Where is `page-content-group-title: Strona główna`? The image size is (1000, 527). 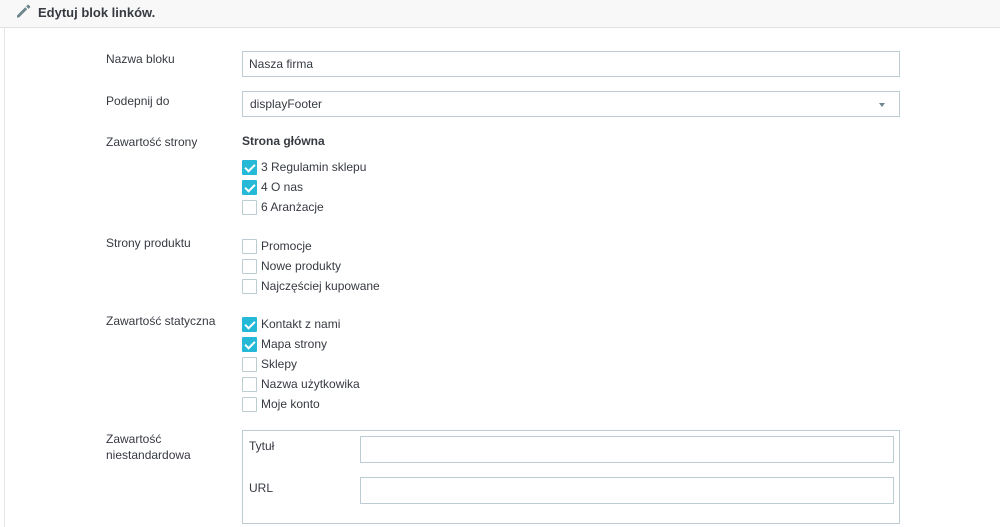
page-content-group-title: Strona główna is located at coordinates (283, 141).